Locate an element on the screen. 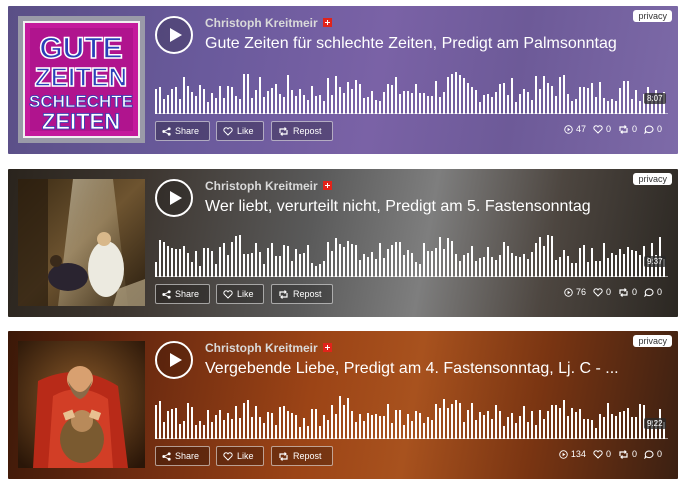  share-label: Share is located at coordinates (187, 294).